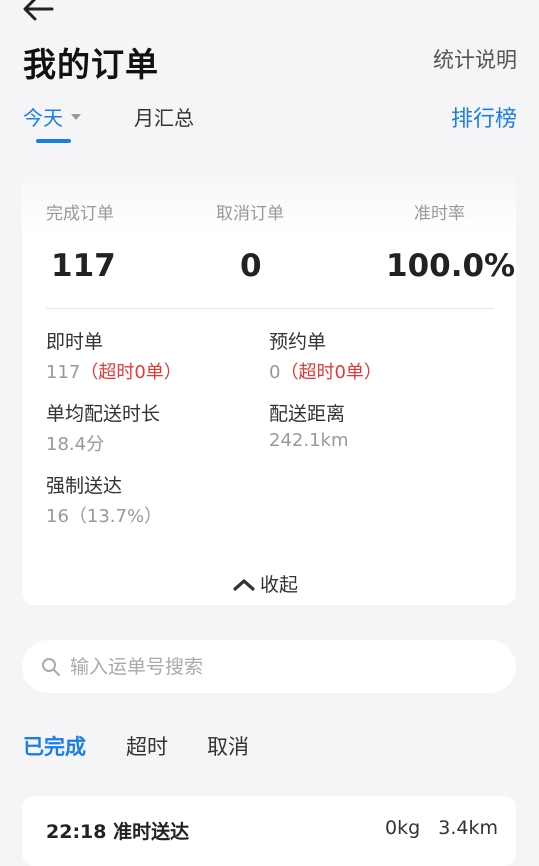 The height and width of the screenshot is (866, 539). Describe the element at coordinates (131, 372) in the screenshot. I see `instant-overtime: （超时0单）` at that location.